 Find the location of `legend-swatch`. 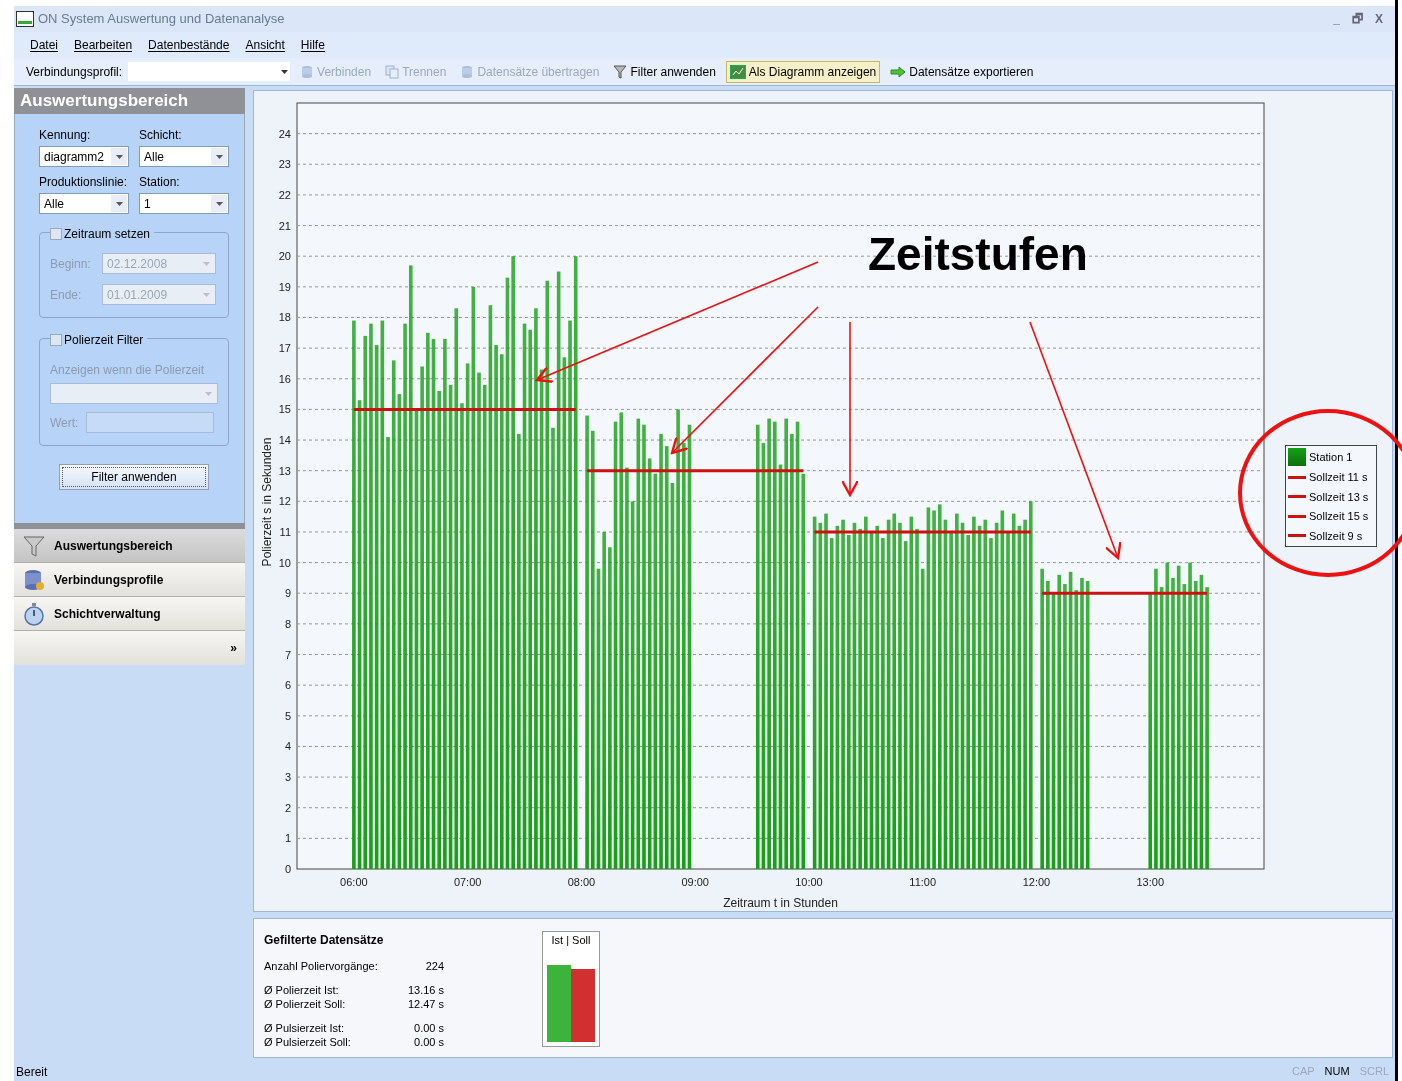

legend-swatch is located at coordinates (1297, 457).